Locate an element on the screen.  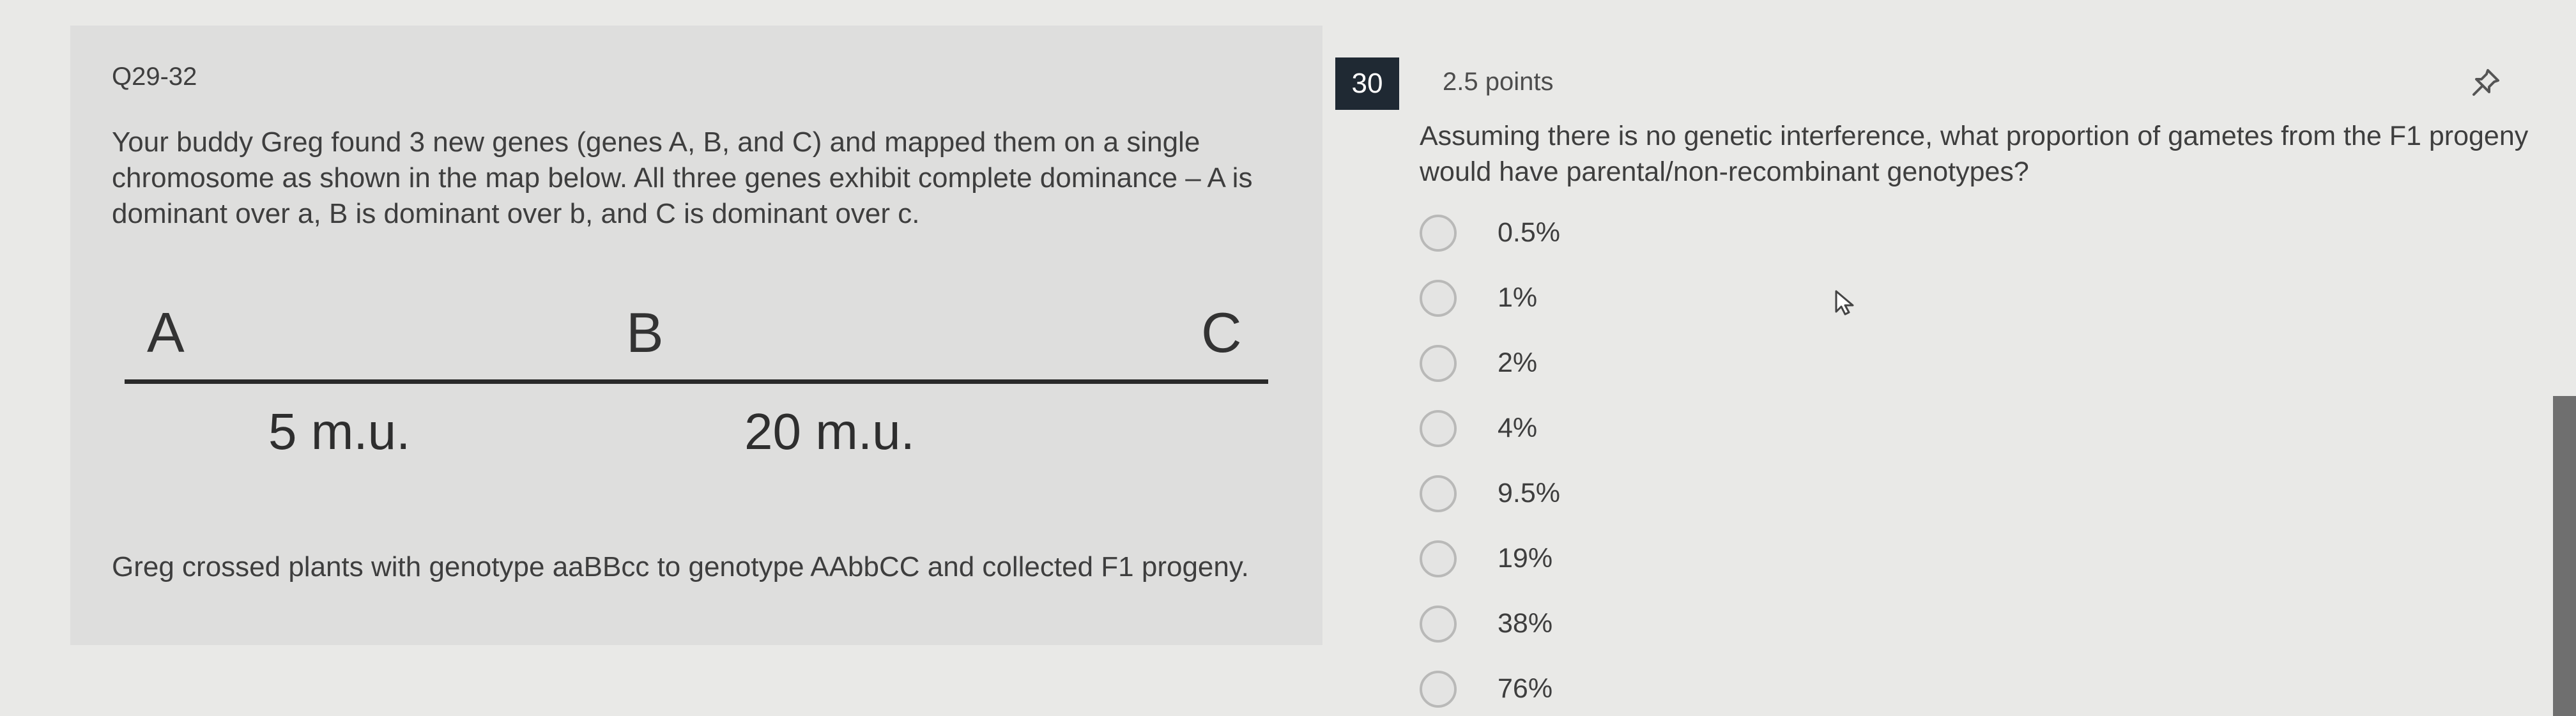
answer-option: 4% is located at coordinates (1579, 428).